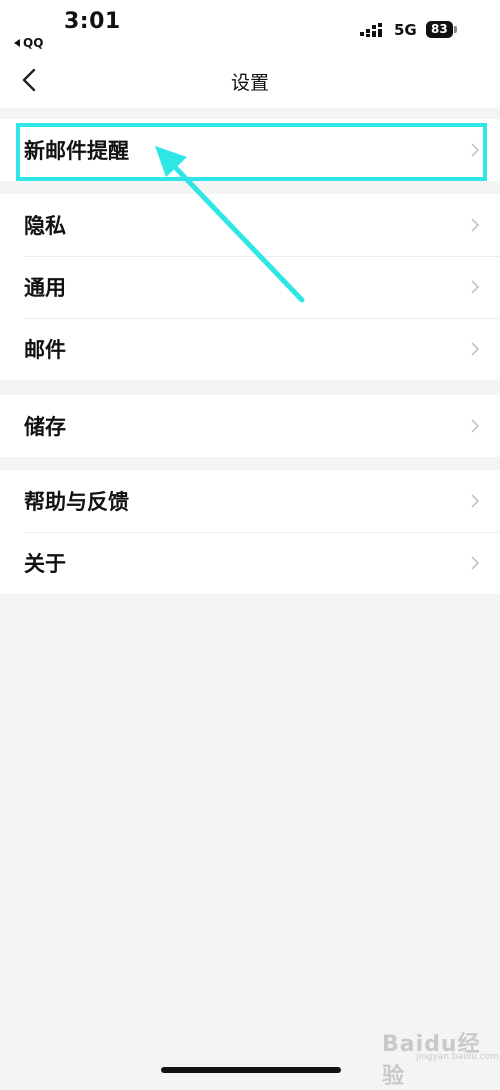  What do you see at coordinates (249, 83) in the screenshot?
I see `page-title: 设置` at bounding box center [249, 83].